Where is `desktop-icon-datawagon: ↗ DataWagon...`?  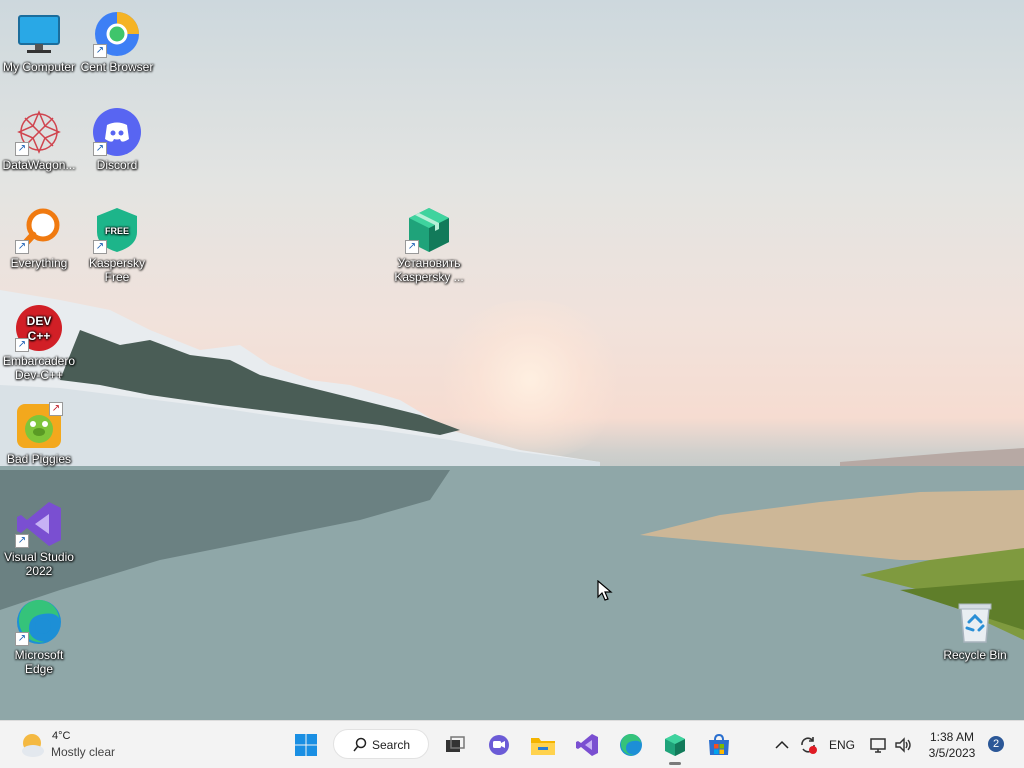
desktop-icon-datawagon: ↗ DataWagon... is located at coordinates (39, 138).